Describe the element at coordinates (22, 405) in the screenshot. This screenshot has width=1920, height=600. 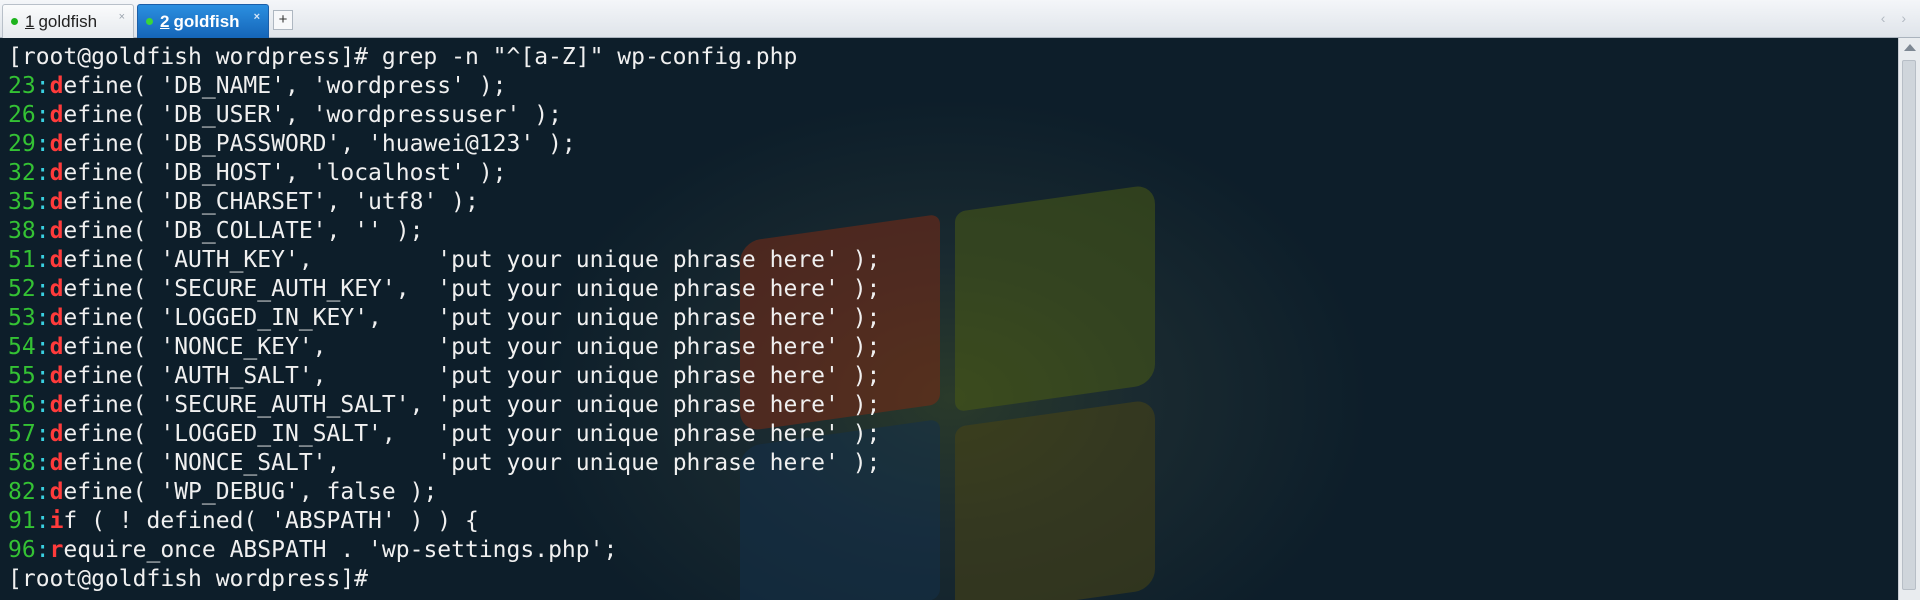
I see `line-number: 56` at that location.